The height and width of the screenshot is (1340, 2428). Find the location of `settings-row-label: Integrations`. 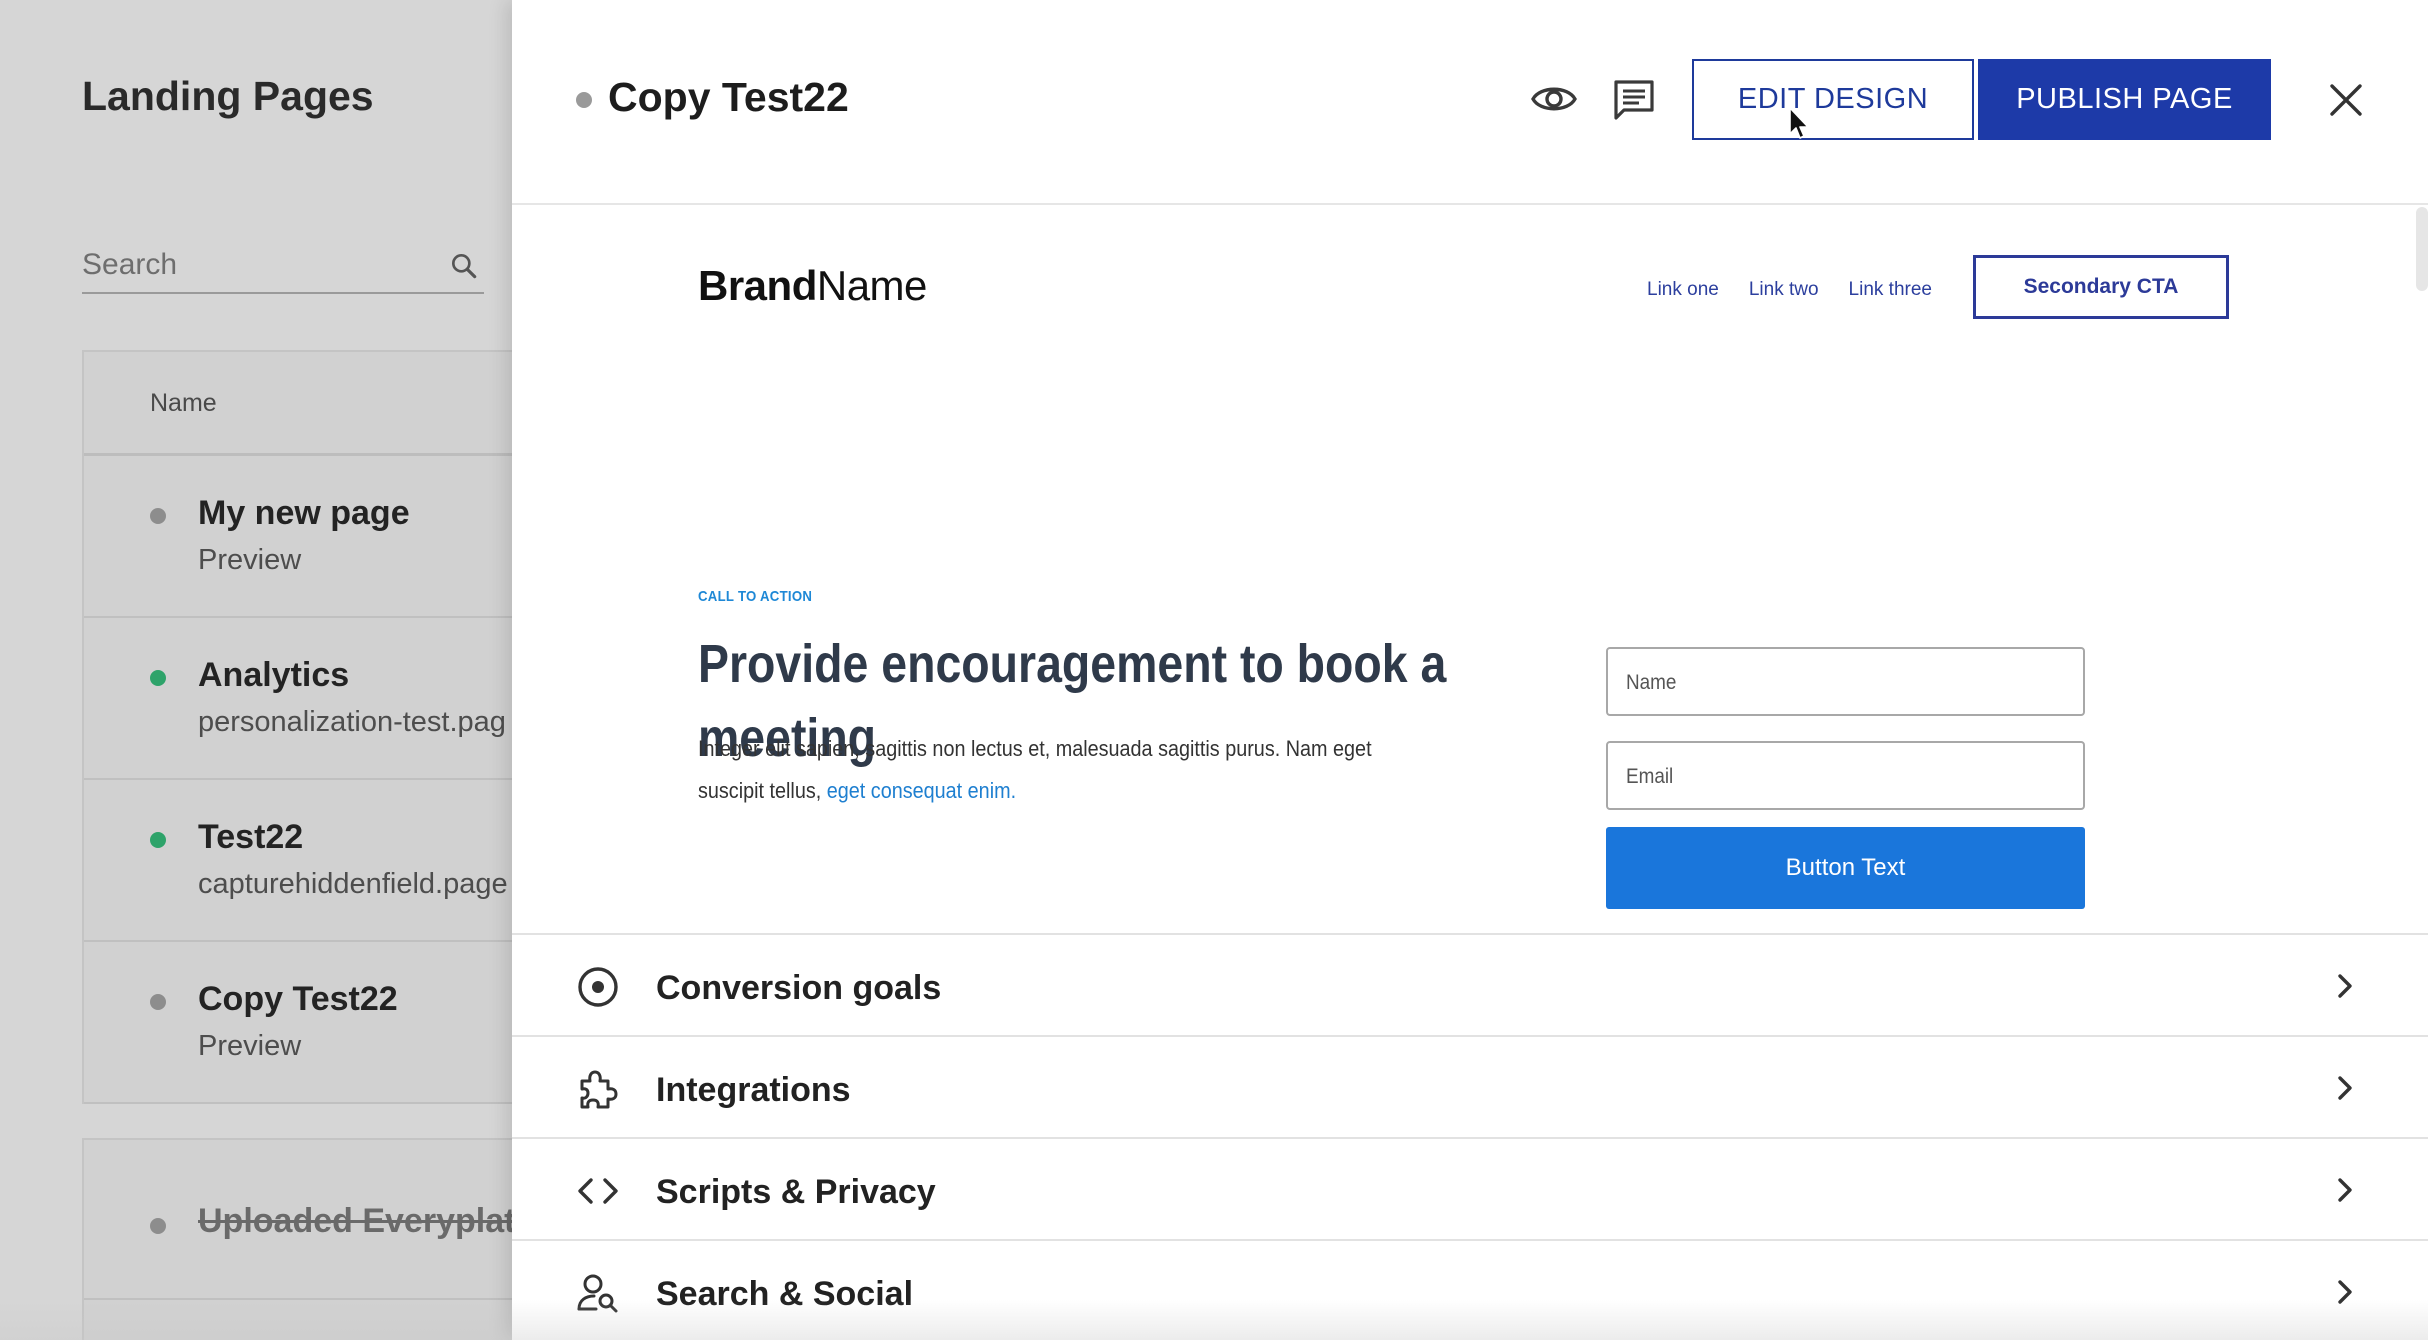

settings-row-label: Integrations is located at coordinates (753, 1090).